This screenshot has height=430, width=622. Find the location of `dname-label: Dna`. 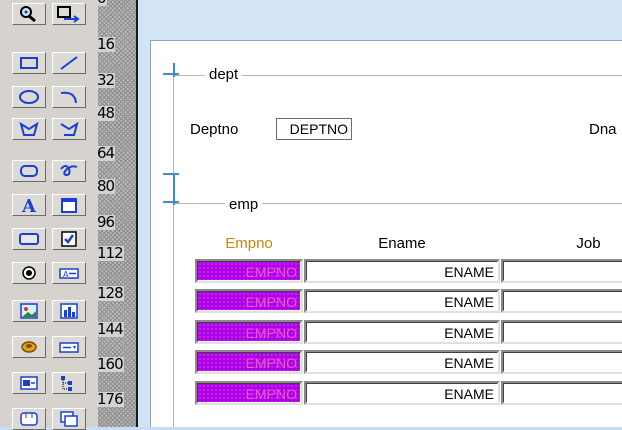

dname-label: Dna is located at coordinates (603, 129).